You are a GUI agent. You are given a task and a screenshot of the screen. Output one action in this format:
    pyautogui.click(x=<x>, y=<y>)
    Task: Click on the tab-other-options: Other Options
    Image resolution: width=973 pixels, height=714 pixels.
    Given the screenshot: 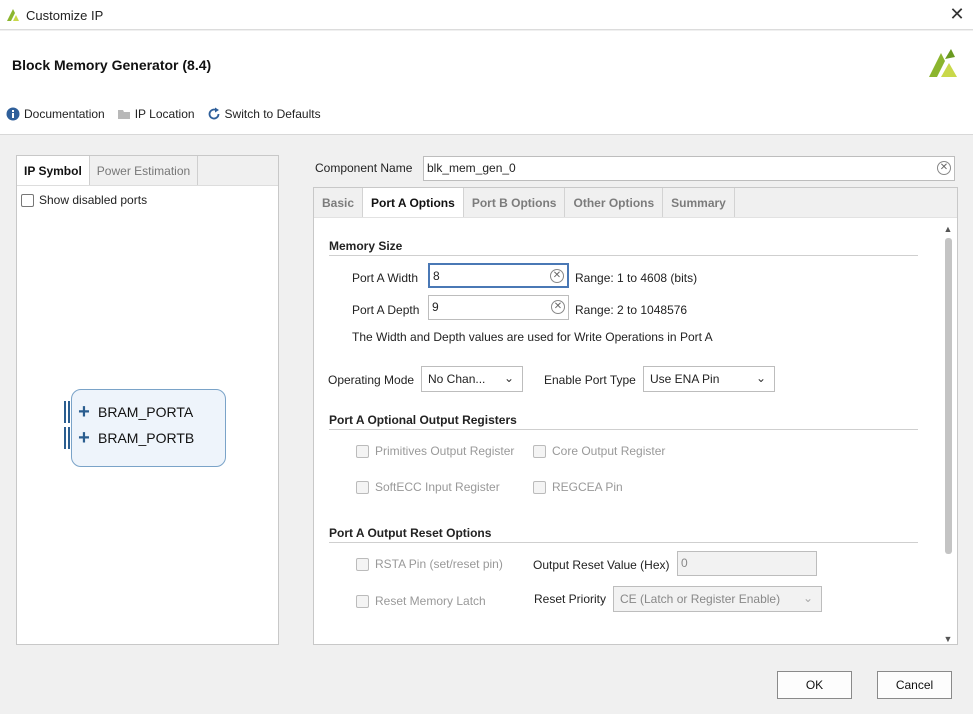 What is the action you would take?
    pyautogui.click(x=614, y=202)
    